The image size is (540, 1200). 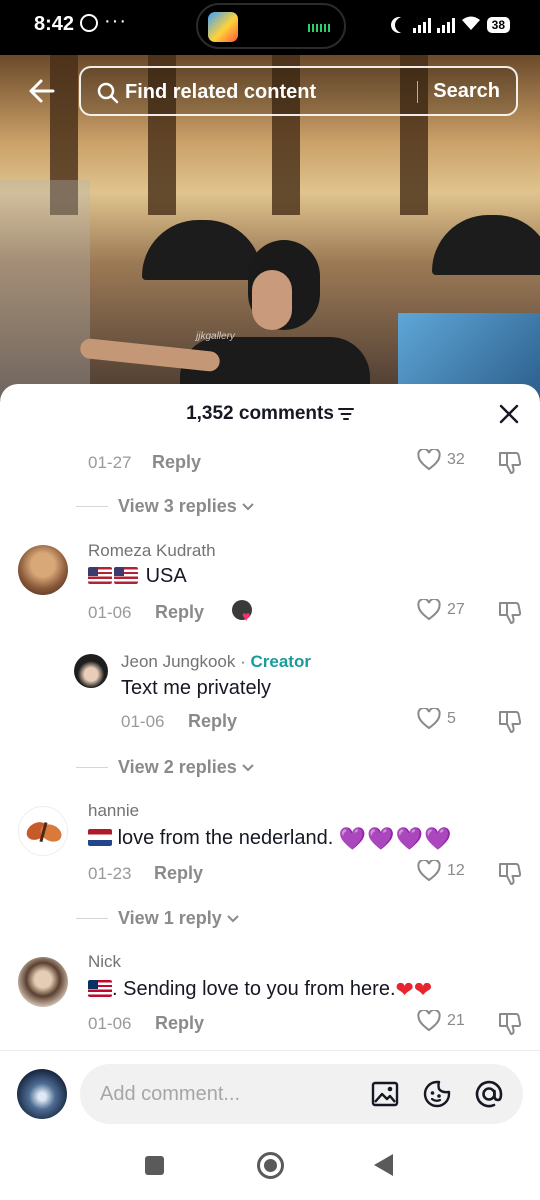 I want to click on comment-compose-bar, so click(x=270, y=1092).